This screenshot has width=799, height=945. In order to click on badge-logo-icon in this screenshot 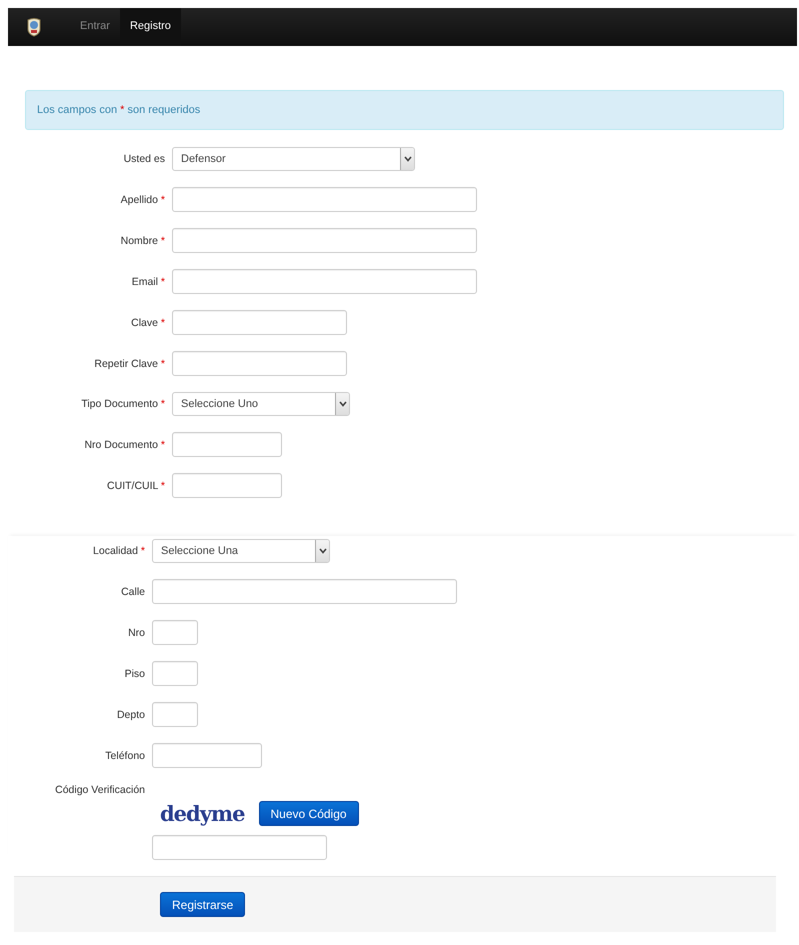, I will do `click(34, 27)`.